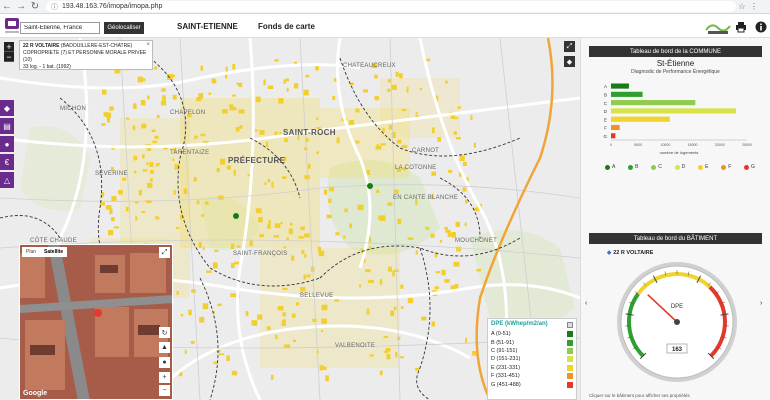 The height and width of the screenshot is (400, 770). What do you see at coordinates (164, 377) in the screenshot?
I see `zoom-in-button: +` at bounding box center [164, 377].